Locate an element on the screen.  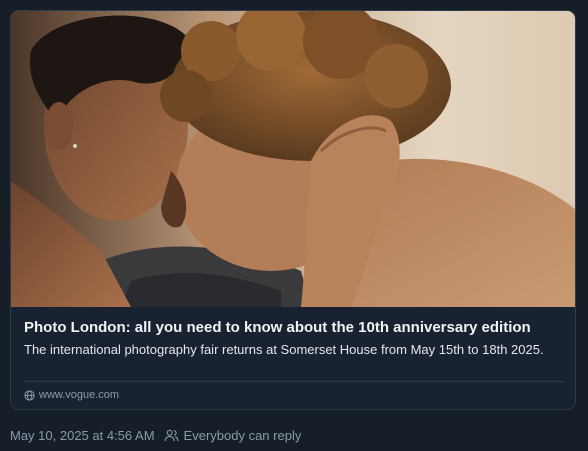
people-icon is located at coordinates (171, 435).